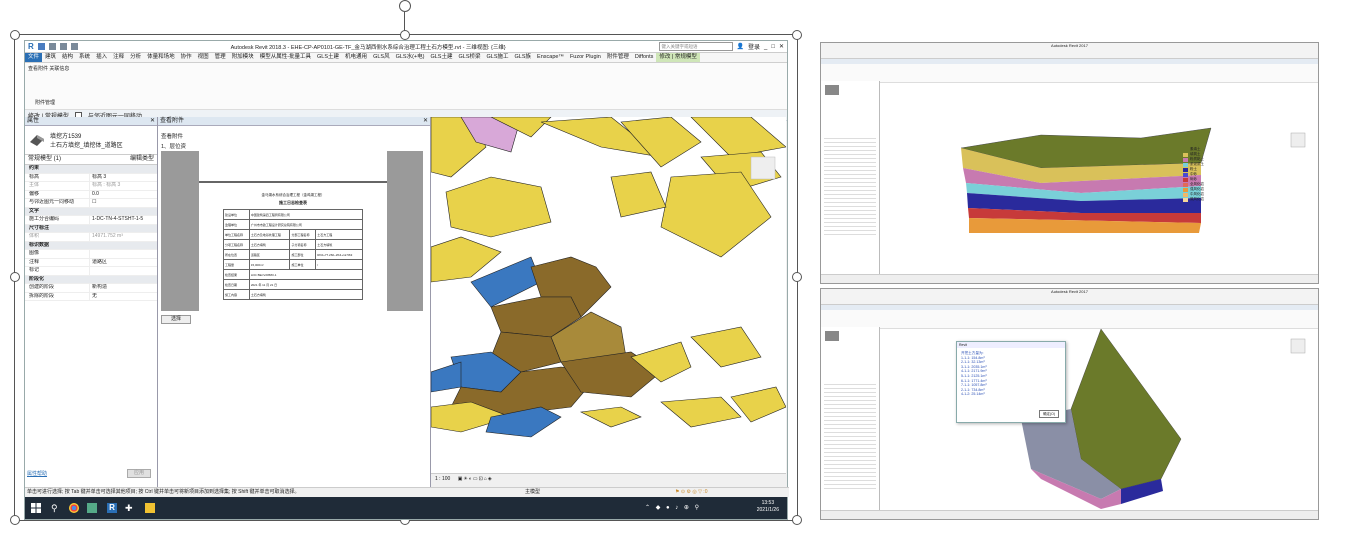  I want to click on property-group: 文字, so click(91, 211).